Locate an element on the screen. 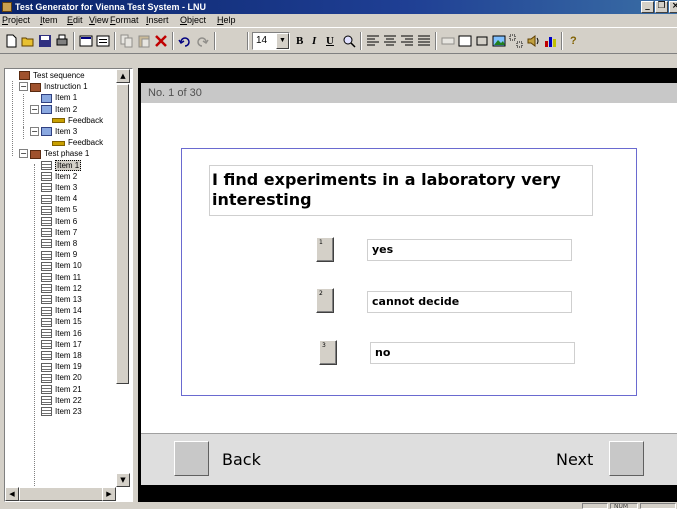  menu-help: Help is located at coordinates (226, 20).